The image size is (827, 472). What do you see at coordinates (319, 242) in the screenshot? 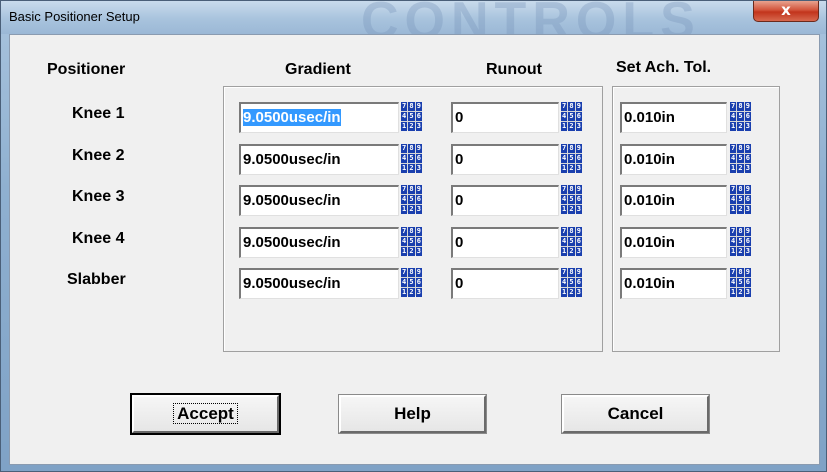
I see `gradient-field-knee-4: 9.0500usec/in` at bounding box center [319, 242].